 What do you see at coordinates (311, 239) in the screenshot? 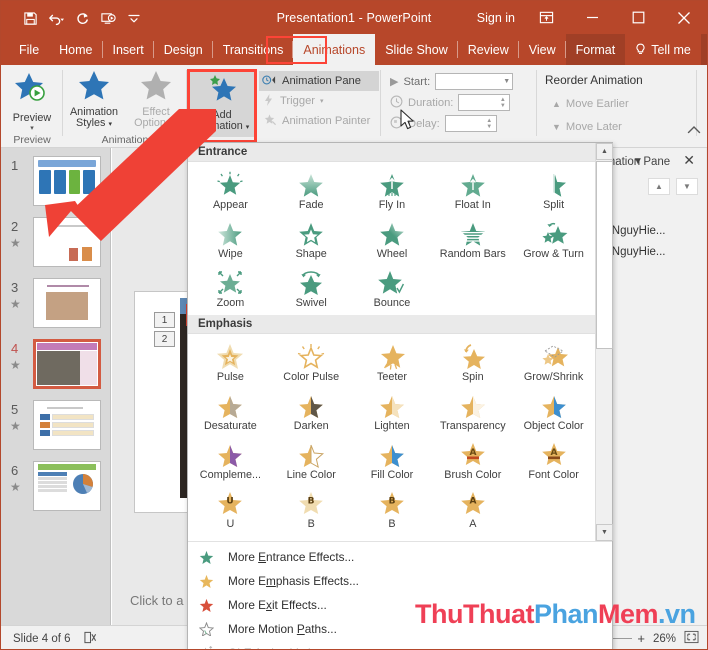
I see `gallery-item-shape: Shape` at bounding box center [311, 239].